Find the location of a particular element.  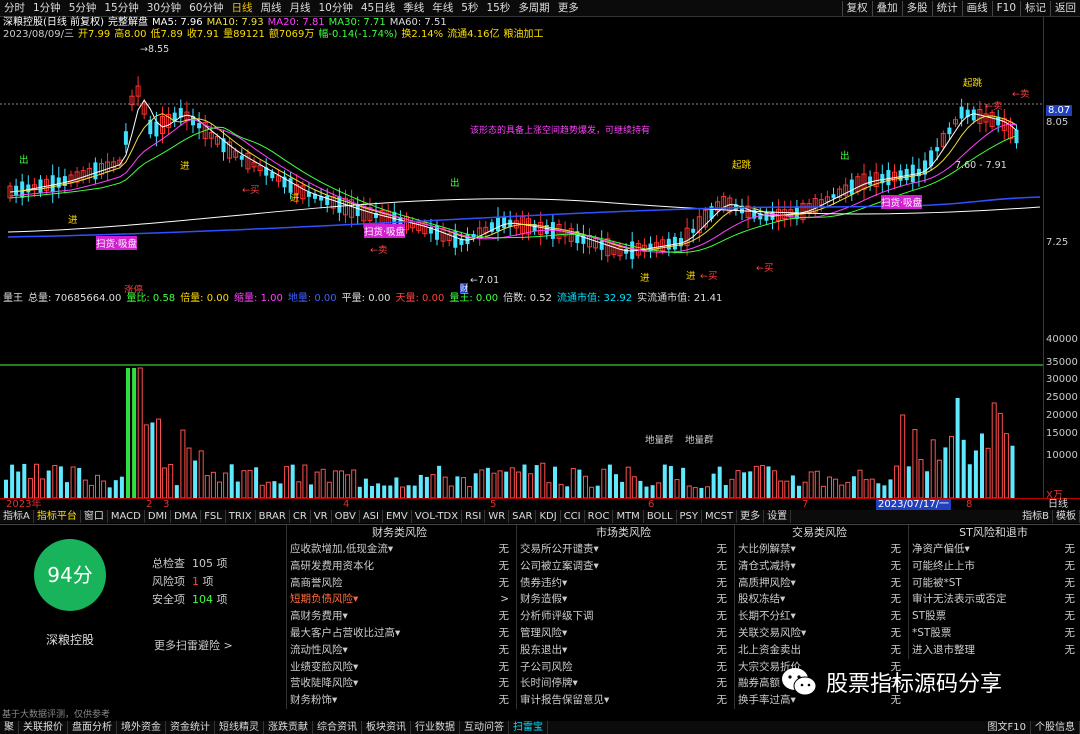

bottom-tab-10: 互动问答 is located at coordinates (484, 727).